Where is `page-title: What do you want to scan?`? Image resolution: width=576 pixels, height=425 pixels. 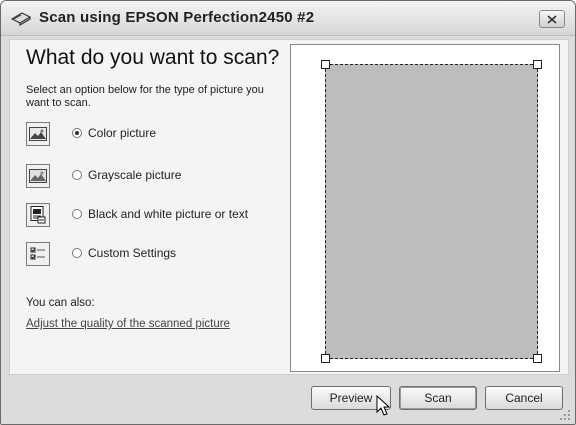 page-title: What do you want to scan? is located at coordinates (153, 57).